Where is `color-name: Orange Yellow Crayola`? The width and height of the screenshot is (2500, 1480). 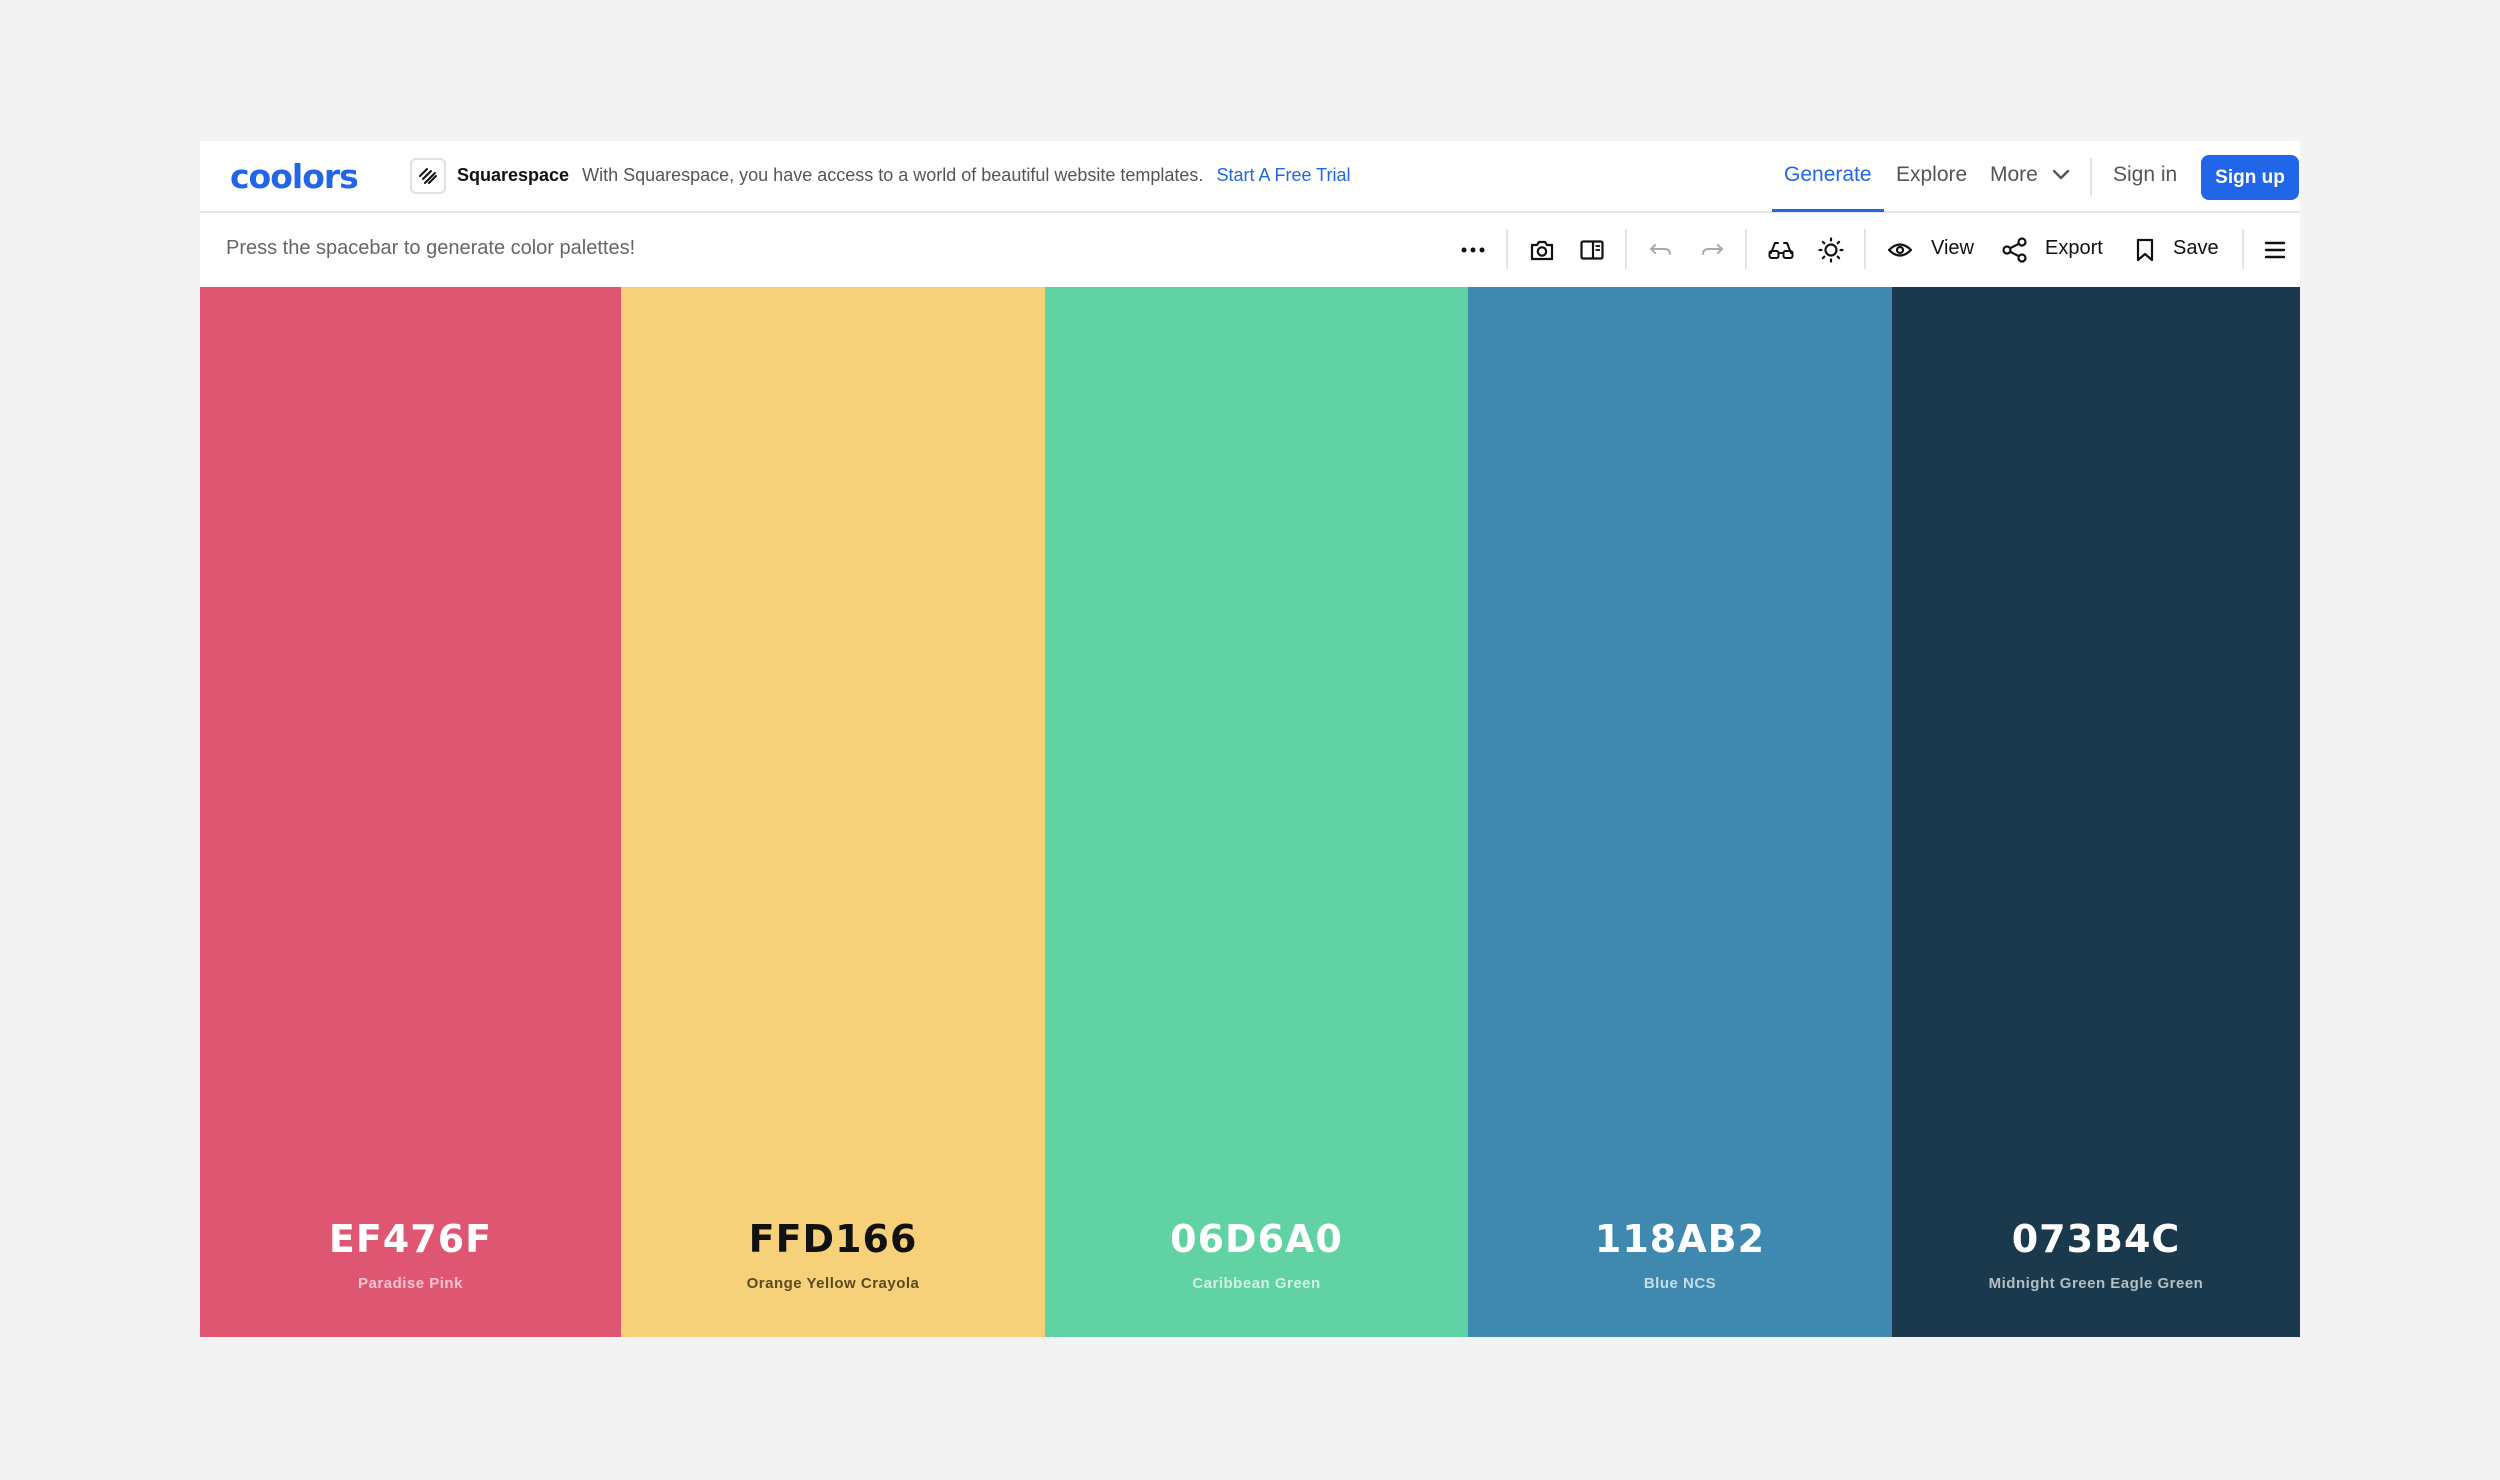
color-name: Orange Yellow Crayola is located at coordinates (833, 1283).